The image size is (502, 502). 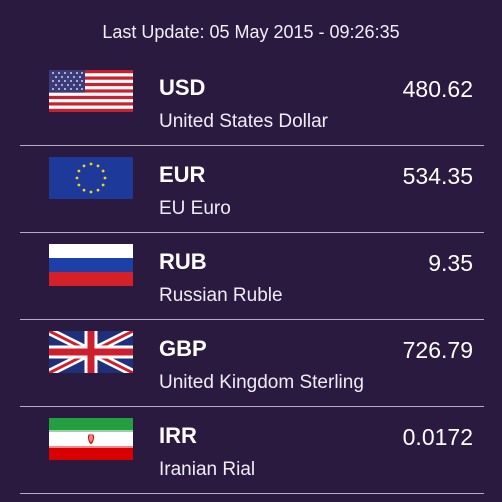 What do you see at coordinates (183, 261) in the screenshot?
I see `currency-code: RUB` at bounding box center [183, 261].